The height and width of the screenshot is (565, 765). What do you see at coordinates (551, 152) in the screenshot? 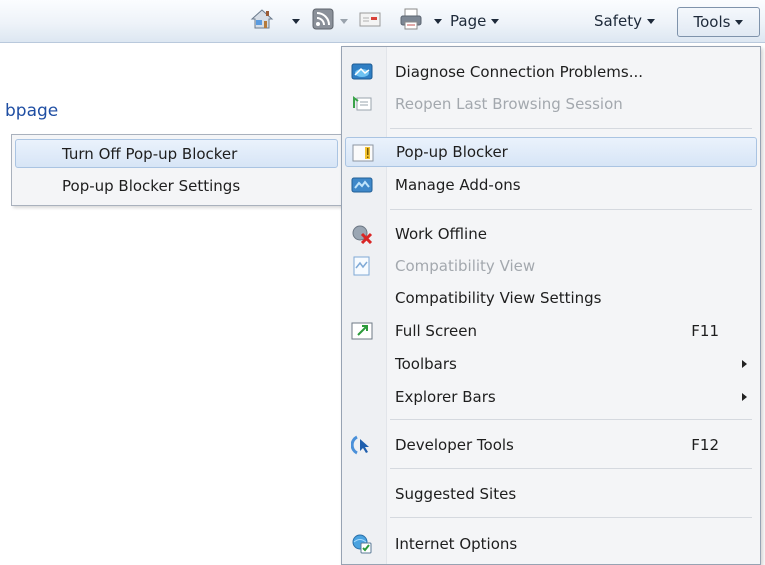
I see `menu-item-popup-blocker: Pop-up Blocker` at bounding box center [551, 152].